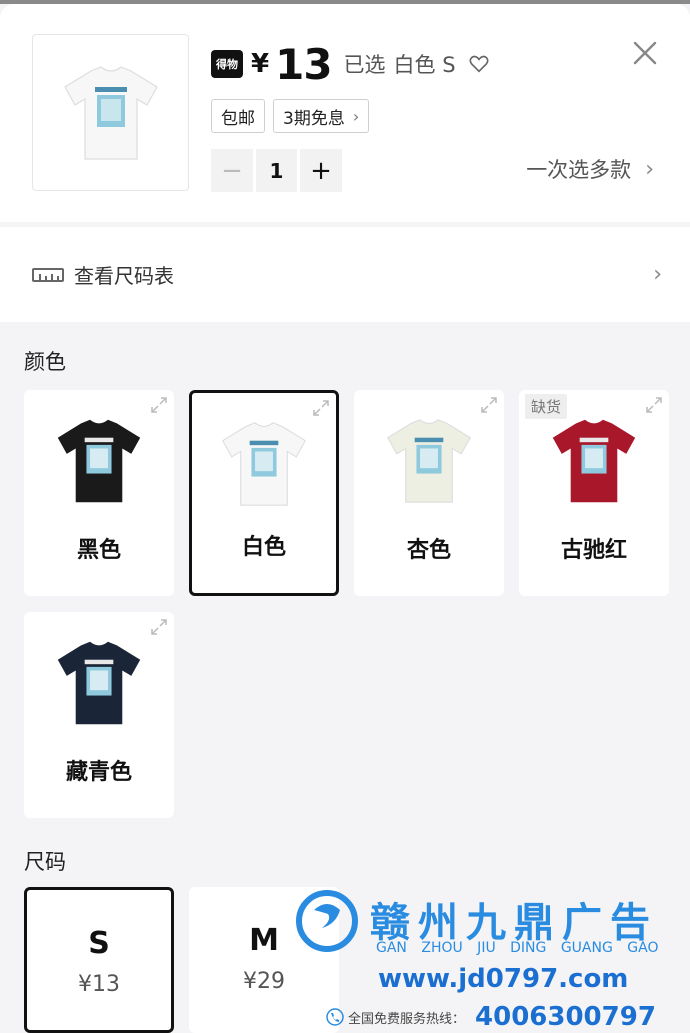 Image resolution: width=690 pixels, height=1033 pixels. I want to click on color-option-3: 缺货古驰红, so click(594, 493).